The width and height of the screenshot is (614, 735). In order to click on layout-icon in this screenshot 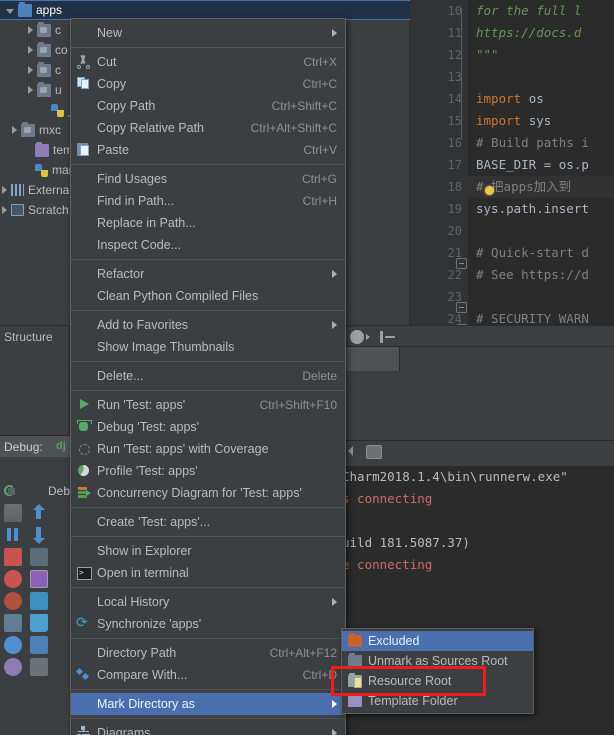, I will do `click(13, 623)`.